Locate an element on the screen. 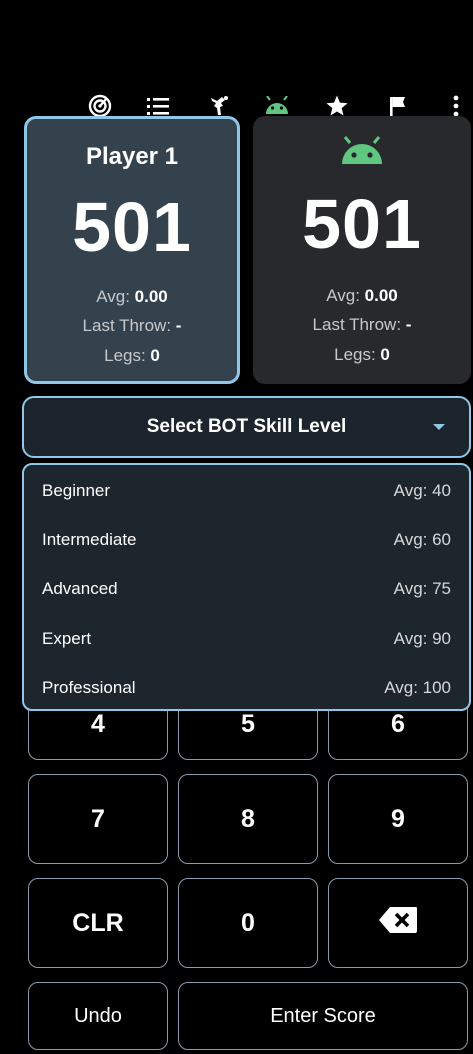 This screenshot has width=473, height=1054. bot-avg: Avg: 0.00 is located at coordinates (362, 295).